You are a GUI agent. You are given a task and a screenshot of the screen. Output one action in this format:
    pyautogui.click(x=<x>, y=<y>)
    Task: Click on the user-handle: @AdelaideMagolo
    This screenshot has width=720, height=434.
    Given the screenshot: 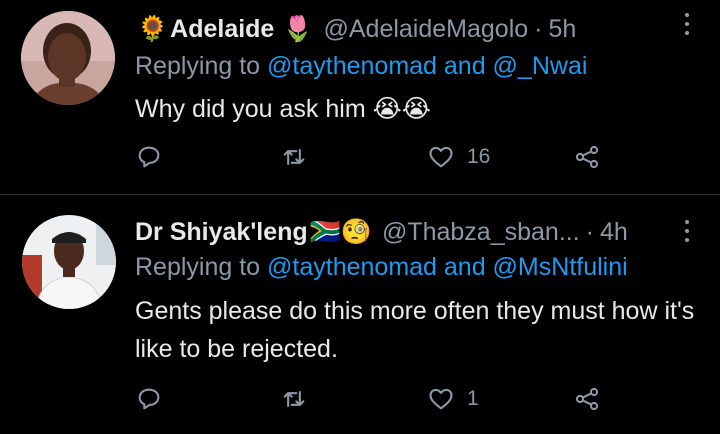 What is the action you would take?
    pyautogui.click(x=425, y=29)
    